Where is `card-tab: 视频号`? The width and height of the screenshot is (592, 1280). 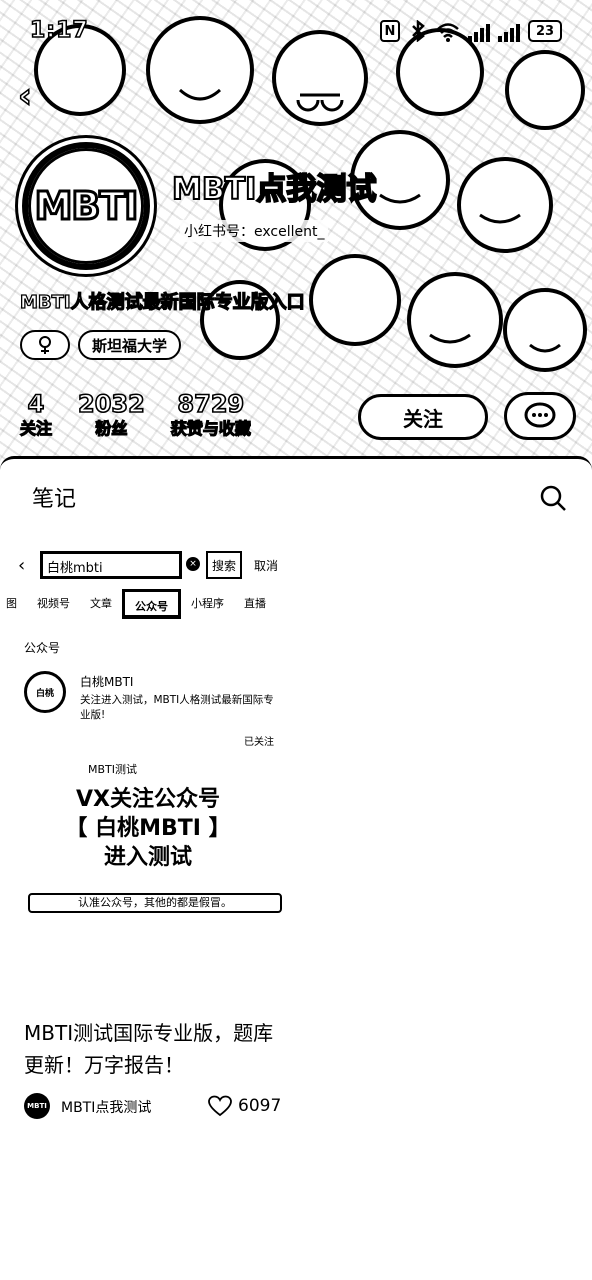
card-tab: 视频号 is located at coordinates (53, 603).